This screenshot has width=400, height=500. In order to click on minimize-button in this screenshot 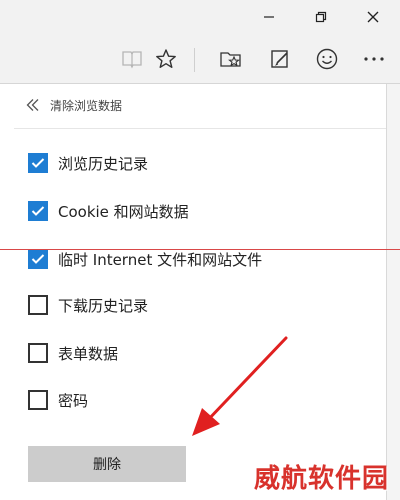, I will do `click(269, 17)`.